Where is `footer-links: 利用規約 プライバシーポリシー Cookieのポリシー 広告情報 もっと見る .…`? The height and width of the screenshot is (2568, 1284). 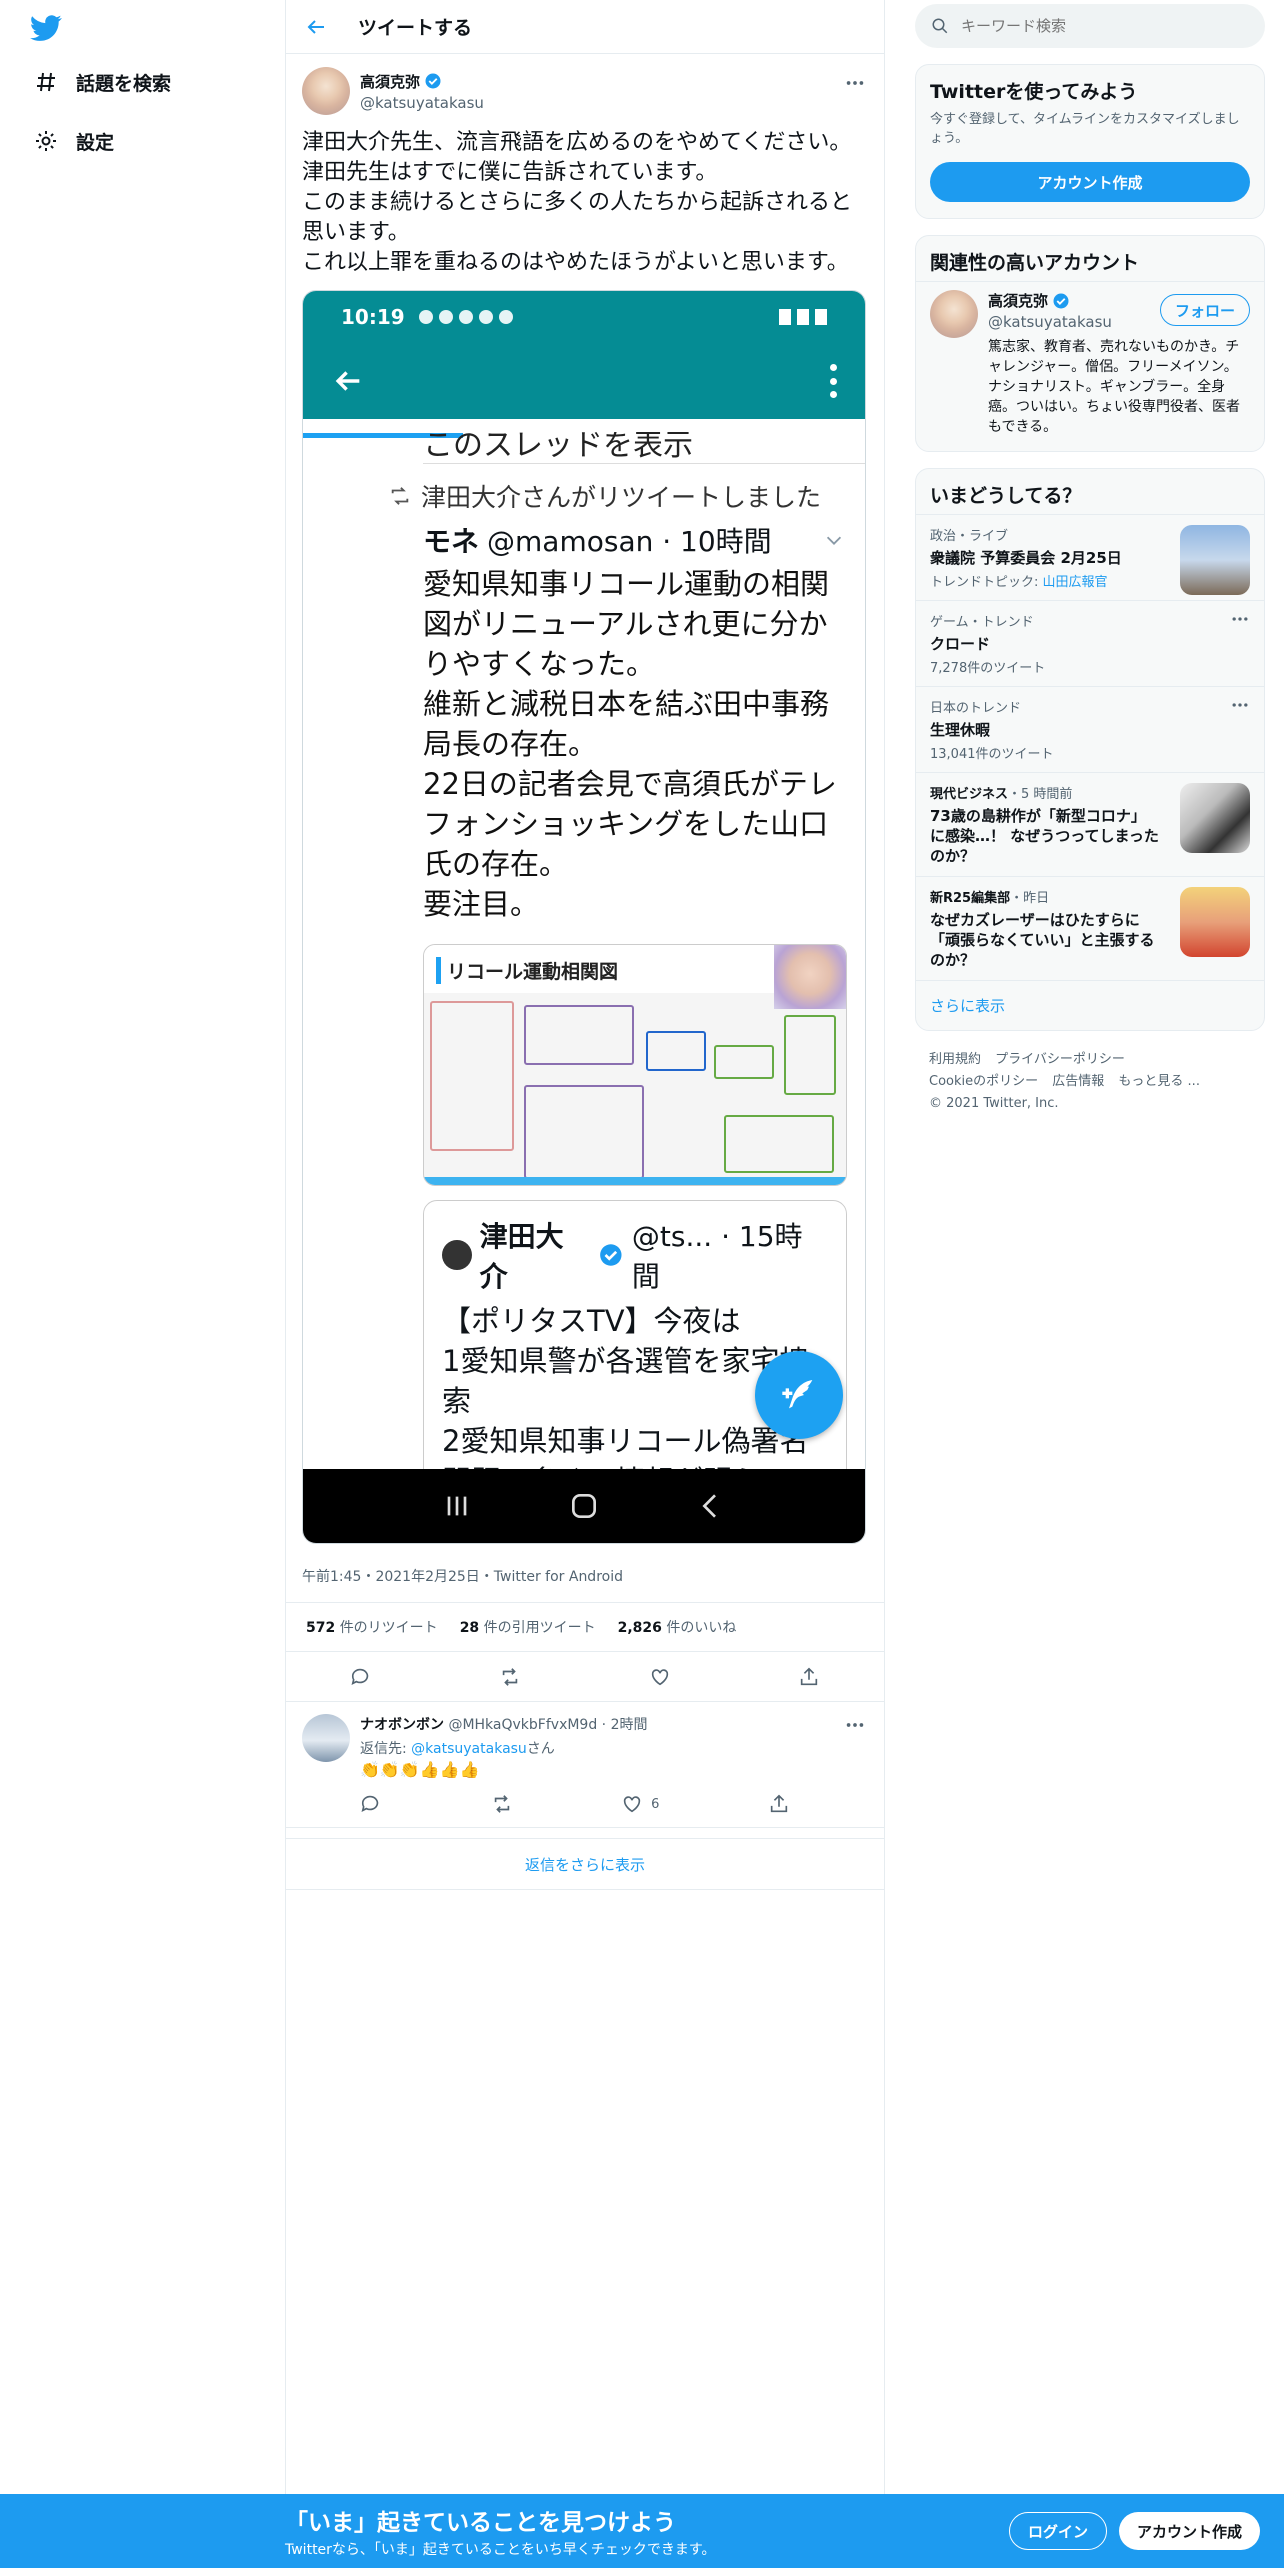
footer-links: 利用規約 プライバシーポリシー Cookieのポリシー 広告情報 もっと見る .… is located at coordinates (1090, 1082).